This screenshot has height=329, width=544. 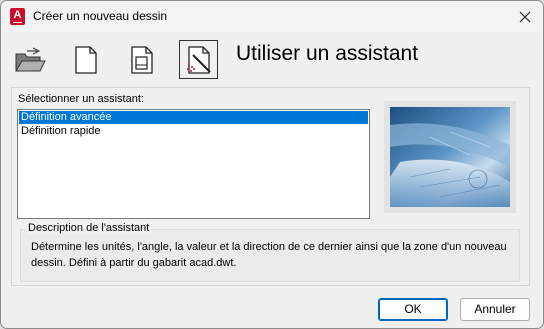 I want to click on blueprint-preview-image, so click(x=450, y=157).